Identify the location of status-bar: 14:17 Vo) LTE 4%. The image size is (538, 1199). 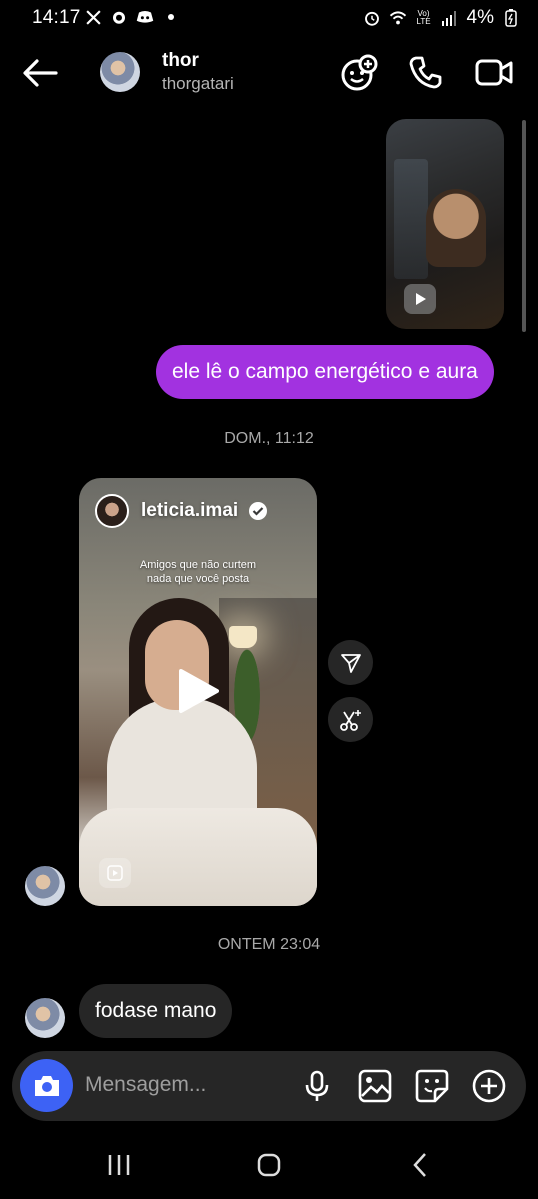
(269, 18).